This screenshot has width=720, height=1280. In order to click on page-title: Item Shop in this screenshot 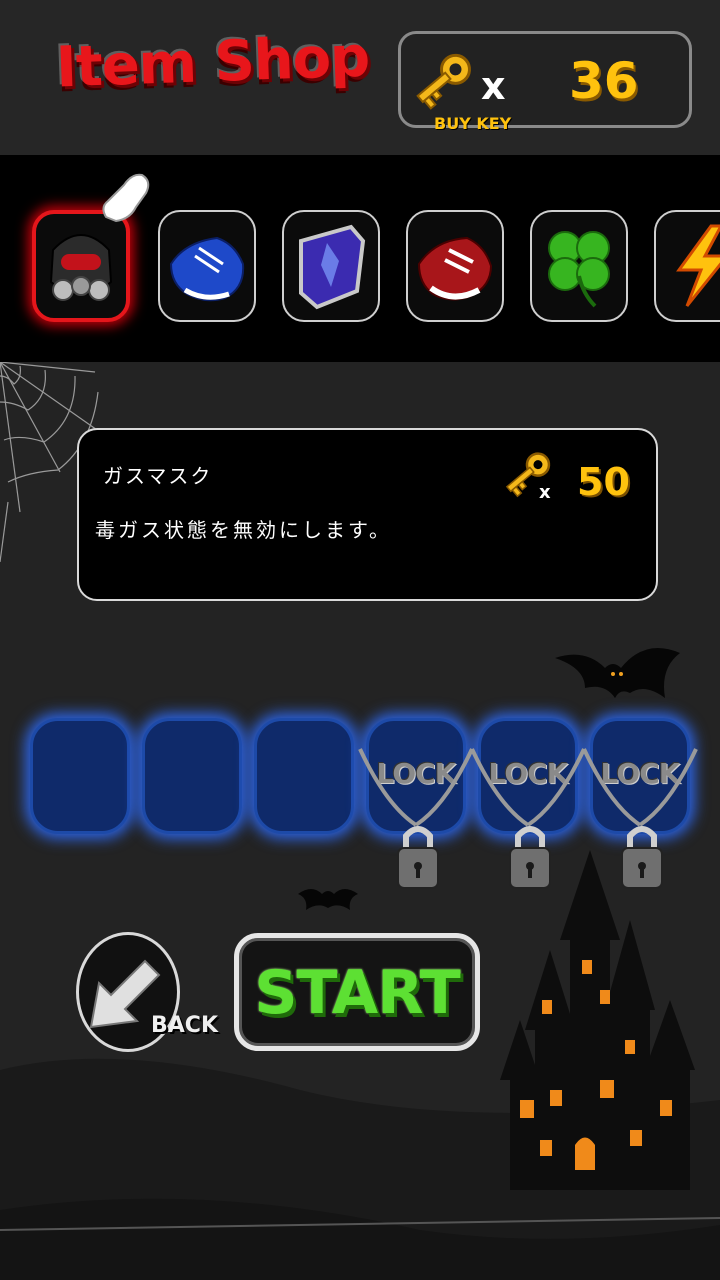, I will do `click(212, 62)`.